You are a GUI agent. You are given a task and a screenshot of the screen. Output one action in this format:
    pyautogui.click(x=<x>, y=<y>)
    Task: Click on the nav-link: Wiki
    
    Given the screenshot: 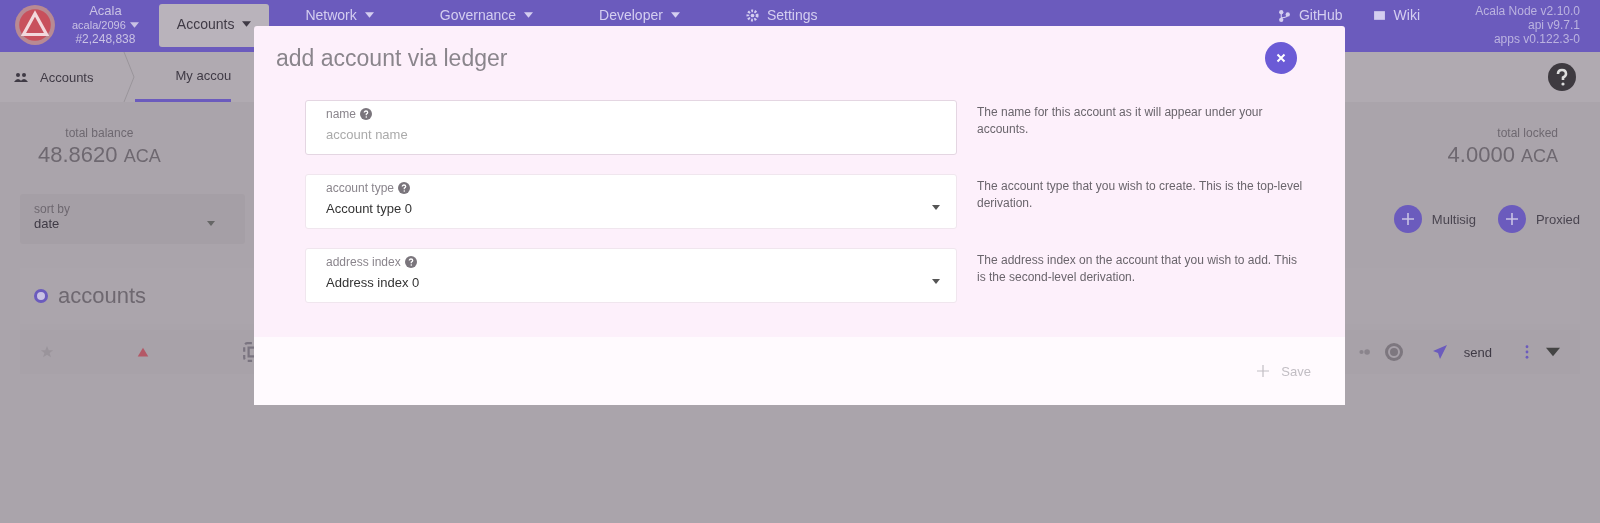 What is the action you would take?
    pyautogui.click(x=1396, y=15)
    